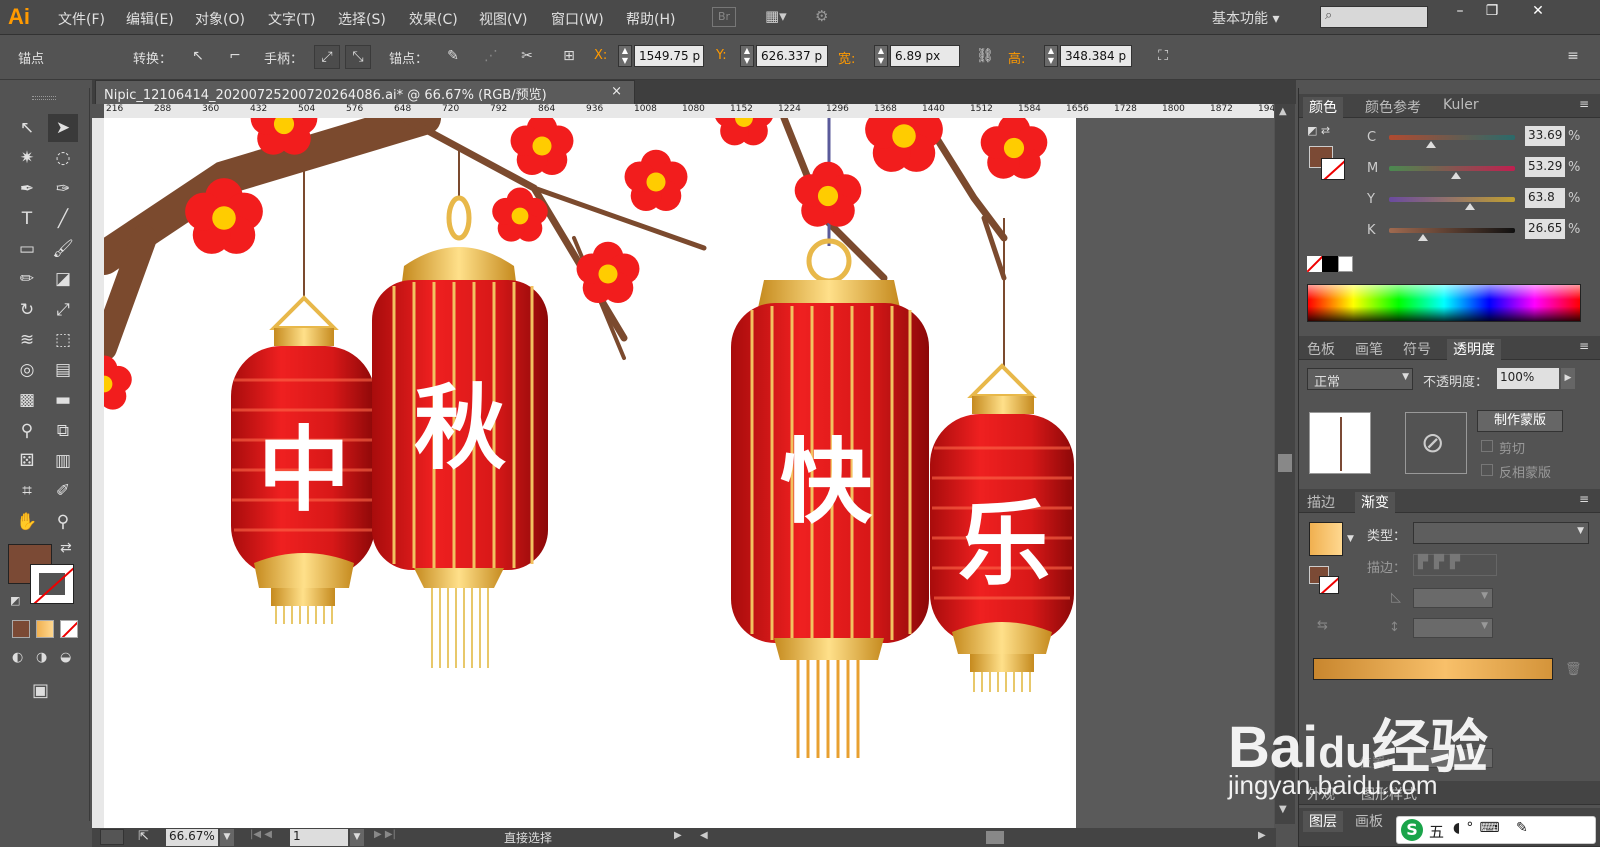 The image size is (1600, 847). What do you see at coordinates (1573, 57) in the screenshot?
I see `control-bar-menu-icon: ≡` at bounding box center [1573, 57].